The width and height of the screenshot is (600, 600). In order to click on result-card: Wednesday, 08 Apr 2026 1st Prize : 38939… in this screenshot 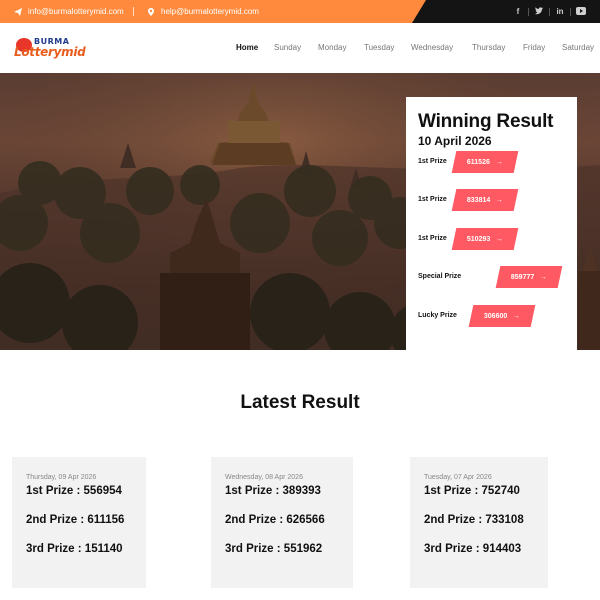, I will do `click(282, 522)`.